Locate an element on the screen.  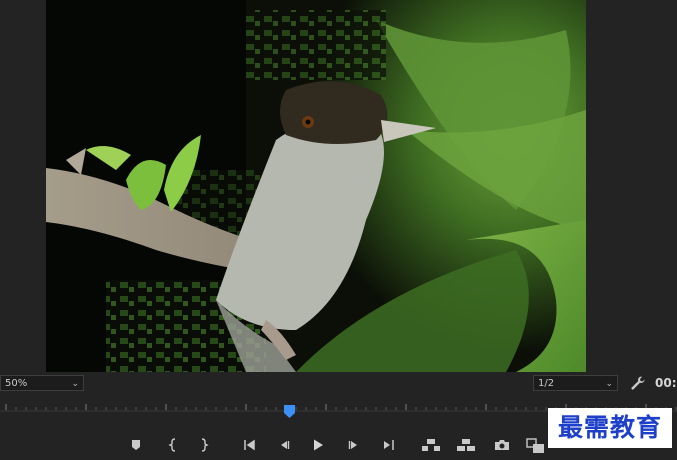
step-forward-button is located at coordinates (354, 446).